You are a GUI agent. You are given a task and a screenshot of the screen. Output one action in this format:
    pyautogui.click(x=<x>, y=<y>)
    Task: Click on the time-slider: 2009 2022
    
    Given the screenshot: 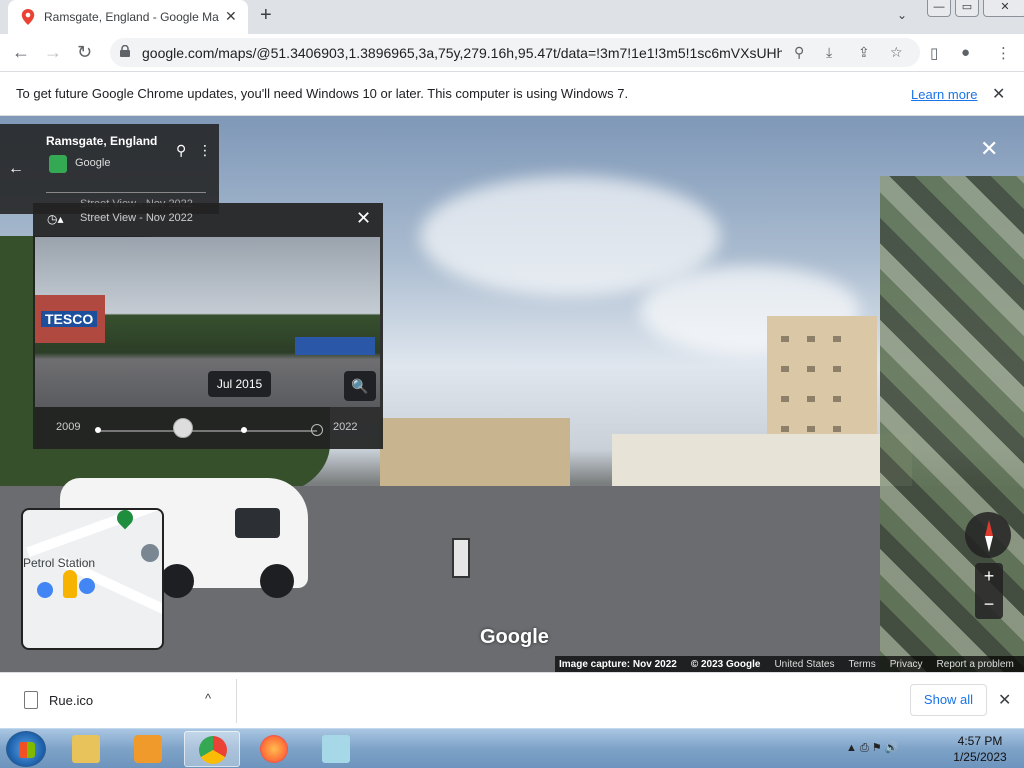 What is the action you would take?
    pyautogui.click(x=208, y=428)
    